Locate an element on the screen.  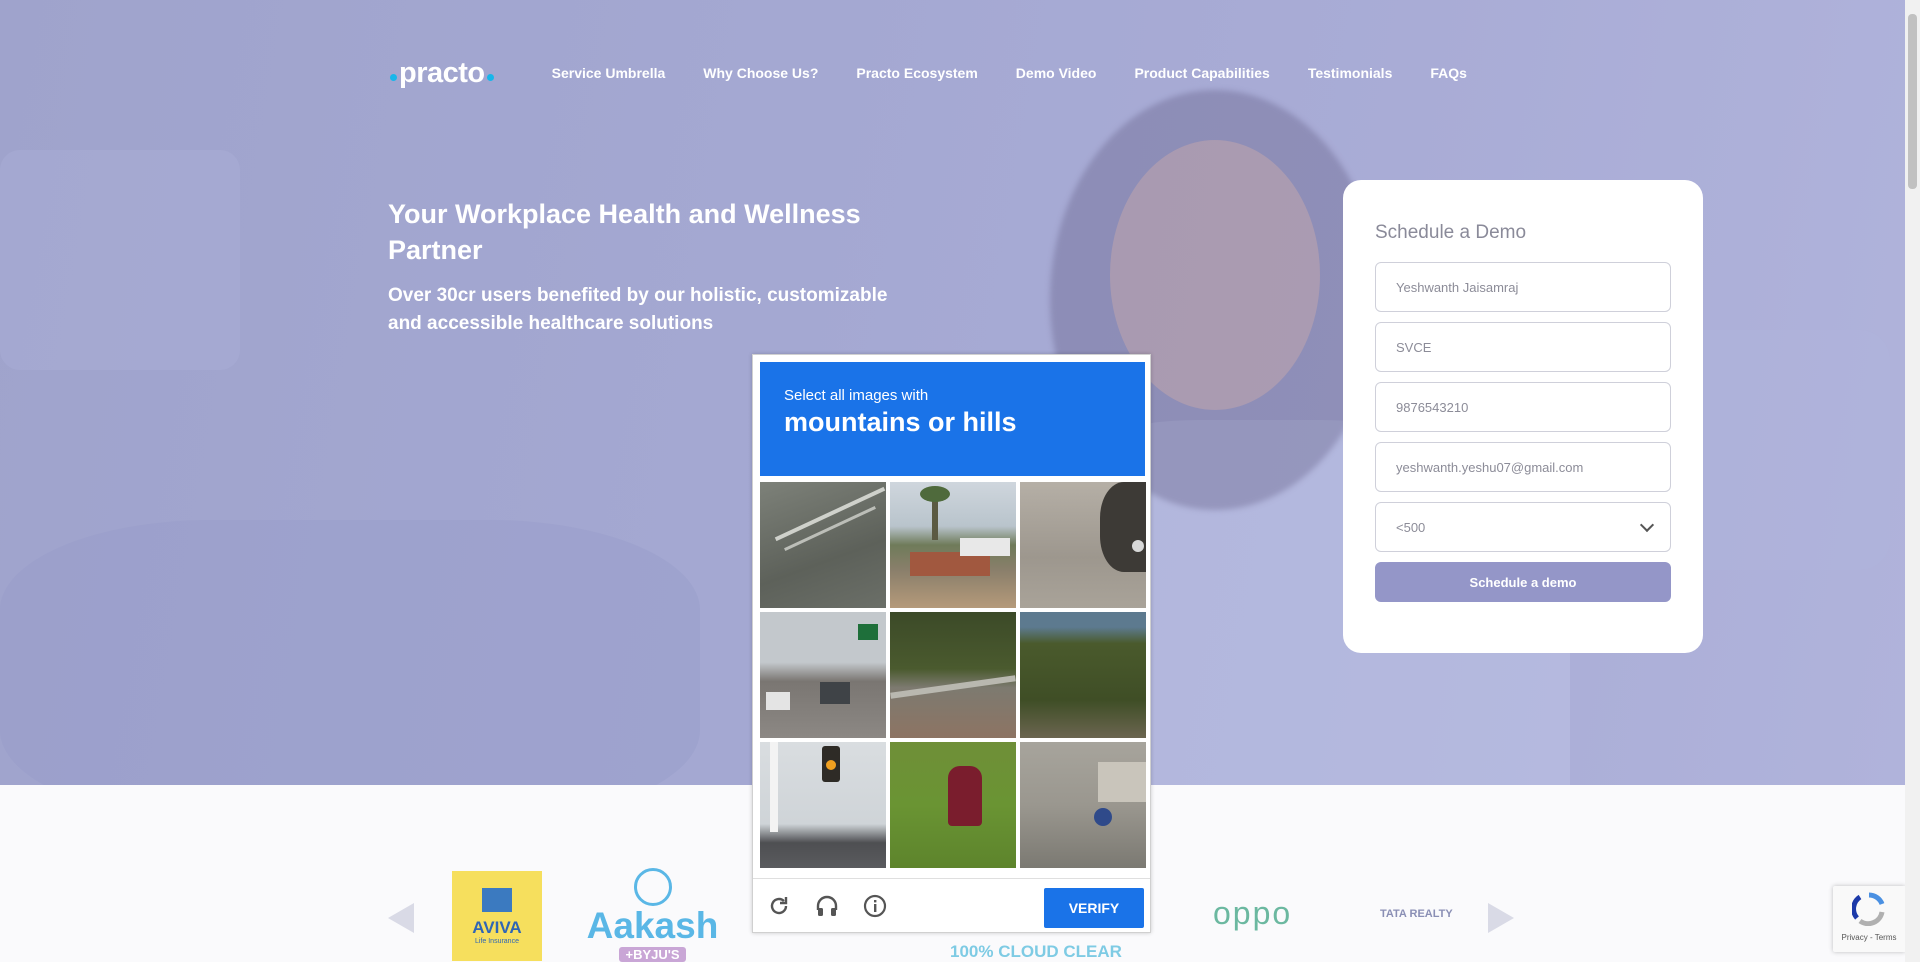
captcha-target: mountains or hills is located at coordinates (900, 422).